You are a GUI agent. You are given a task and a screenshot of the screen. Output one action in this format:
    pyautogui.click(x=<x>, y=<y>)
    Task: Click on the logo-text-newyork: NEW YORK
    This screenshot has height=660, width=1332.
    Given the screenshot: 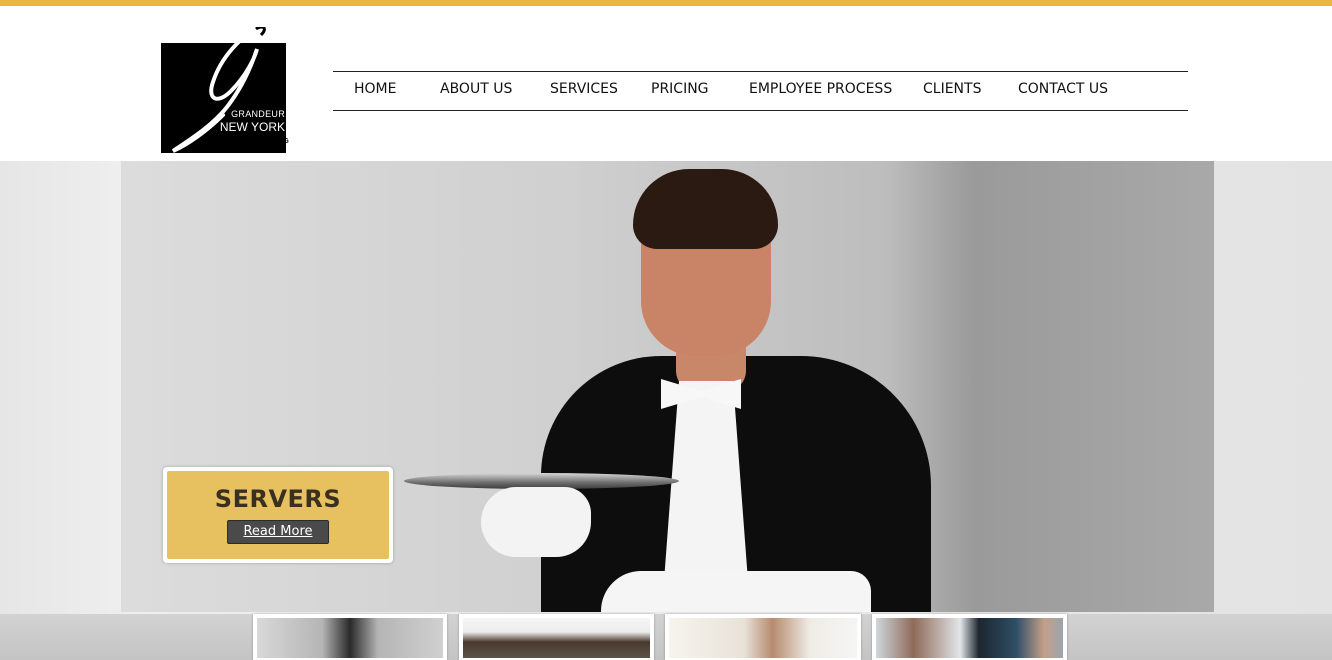 What is the action you would take?
    pyautogui.click(x=252, y=127)
    